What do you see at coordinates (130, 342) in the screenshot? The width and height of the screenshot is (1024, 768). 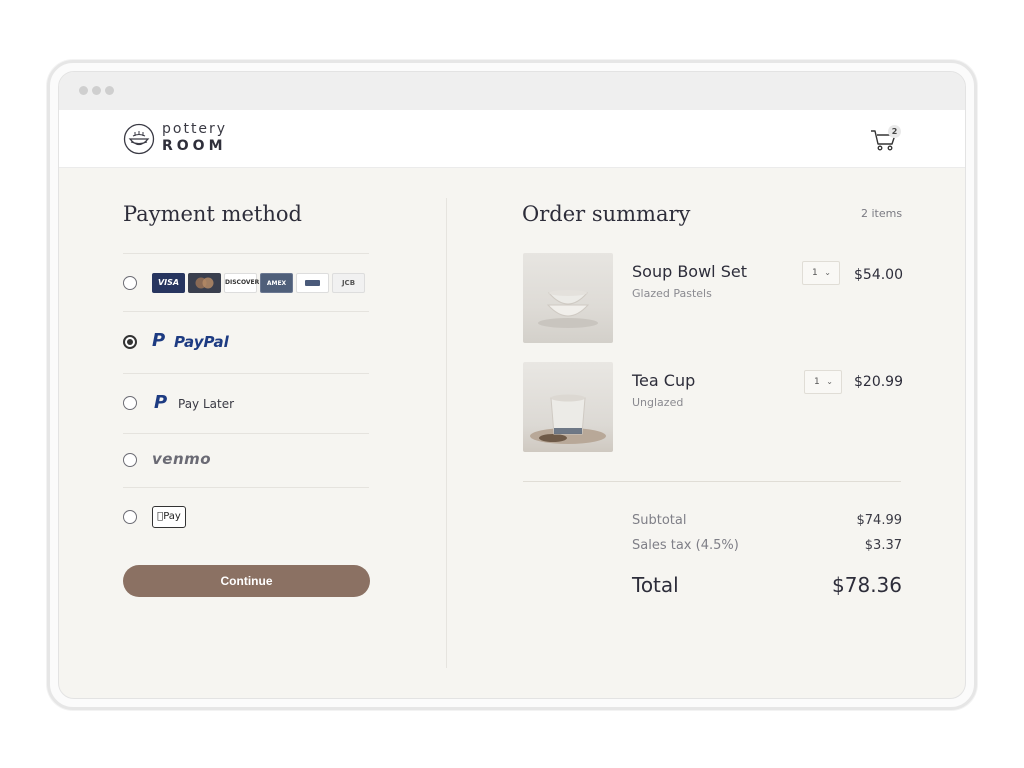 I see `paypal-radio` at bounding box center [130, 342].